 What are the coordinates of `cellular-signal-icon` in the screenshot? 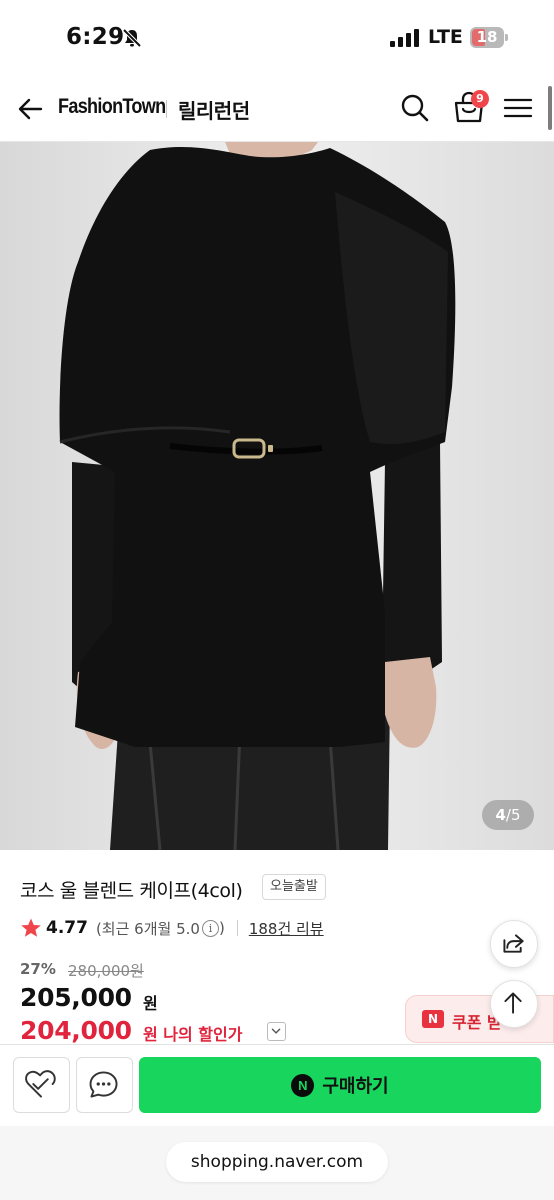 It's located at (404, 38).